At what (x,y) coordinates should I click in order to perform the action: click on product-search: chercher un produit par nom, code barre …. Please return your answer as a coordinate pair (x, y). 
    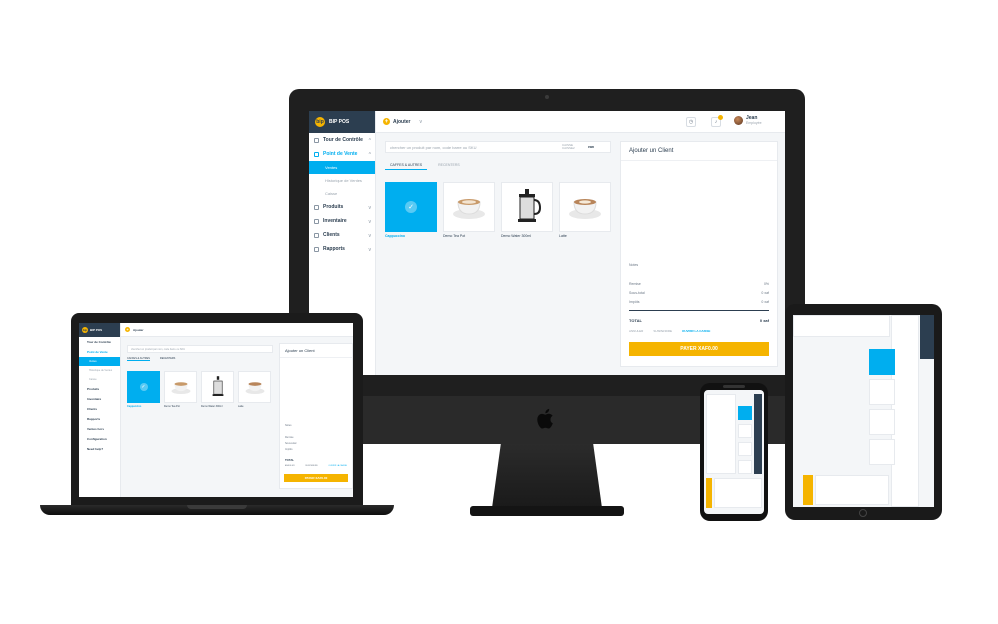
    Looking at the image, I should click on (498, 147).